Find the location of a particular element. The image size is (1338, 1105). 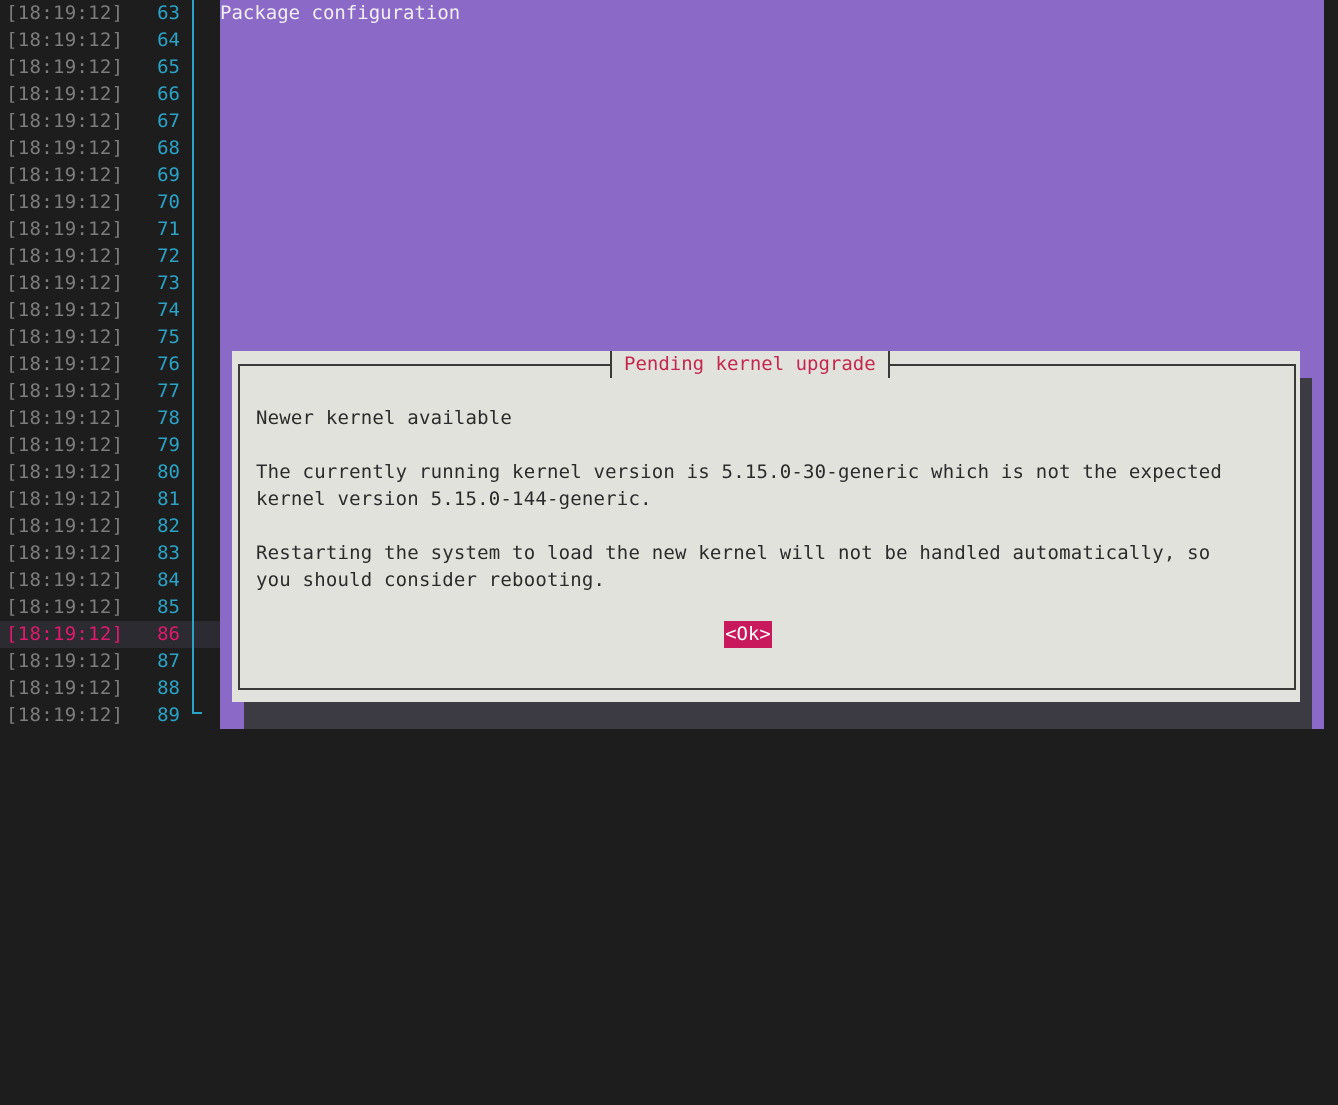

log-row: [18:19:12] 67 is located at coordinates (110, 121).